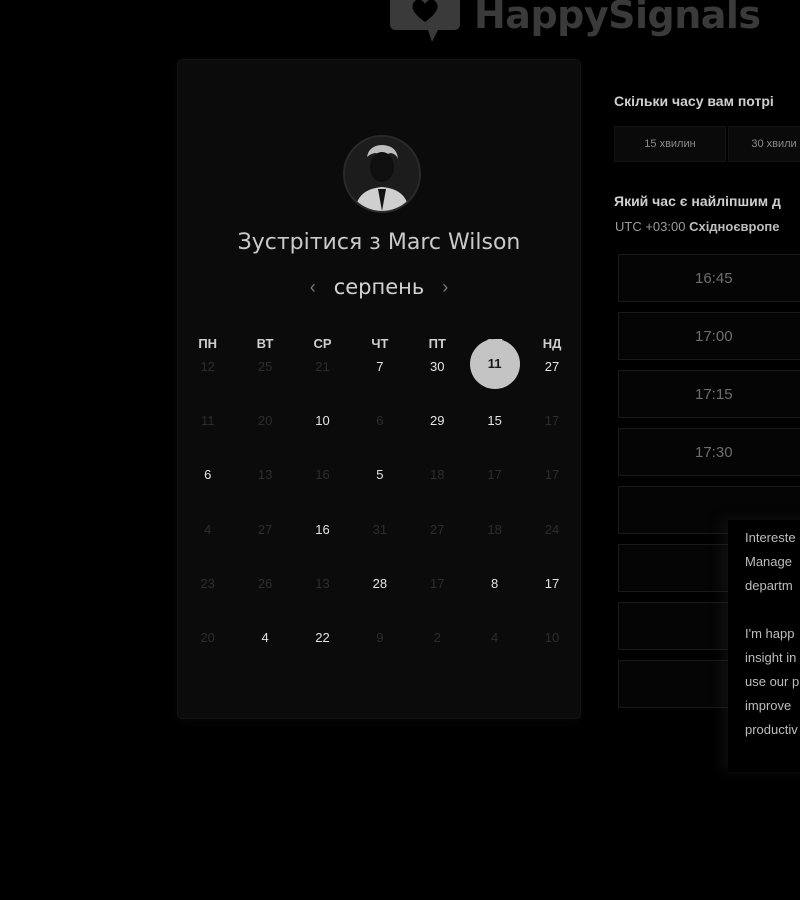  What do you see at coordinates (617, 18) in the screenshot?
I see `logo-text: HappySignals` at bounding box center [617, 18].